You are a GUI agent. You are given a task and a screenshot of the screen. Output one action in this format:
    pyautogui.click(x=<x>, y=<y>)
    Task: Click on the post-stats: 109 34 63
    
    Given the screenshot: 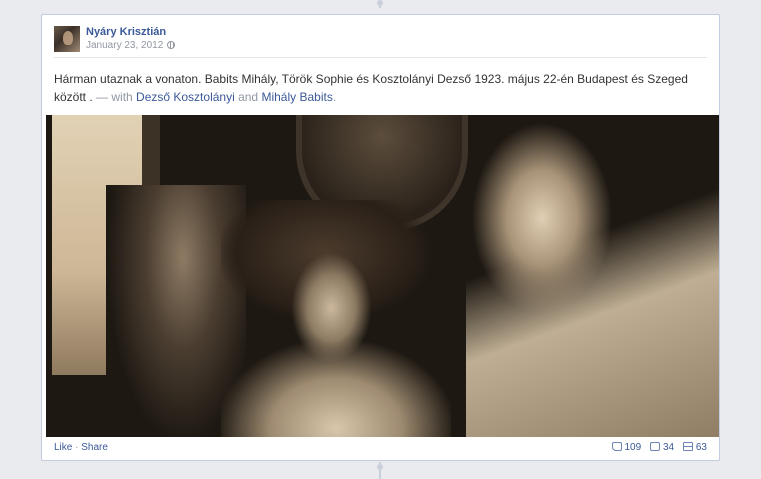 What is the action you would take?
    pyautogui.click(x=656, y=447)
    